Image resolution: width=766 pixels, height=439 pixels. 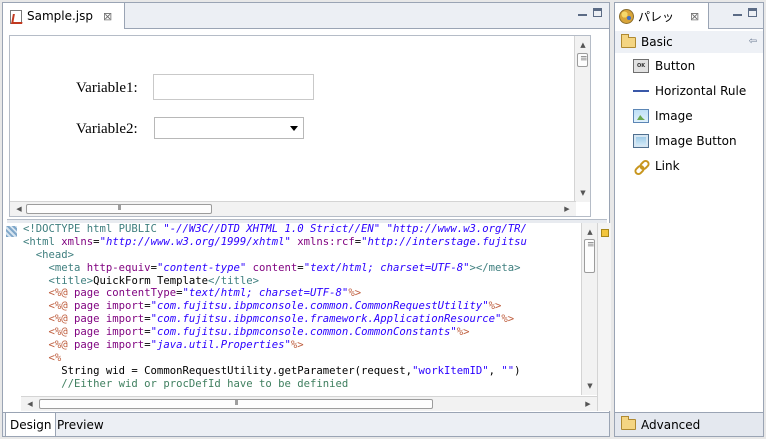 I want to click on palette-item-label: Image, so click(x=674, y=116).